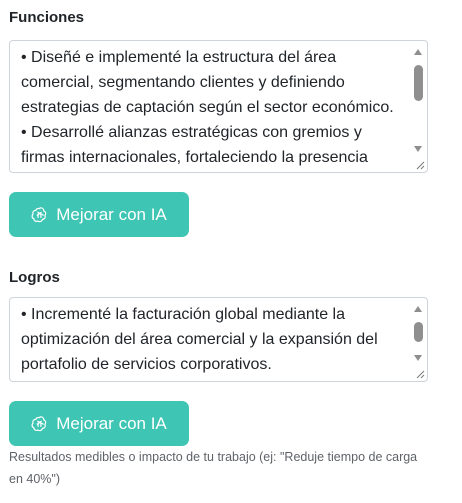 Image resolution: width=462 pixels, height=503 pixels. I want to click on logros-button-label: Mejorar con IA, so click(111, 423).